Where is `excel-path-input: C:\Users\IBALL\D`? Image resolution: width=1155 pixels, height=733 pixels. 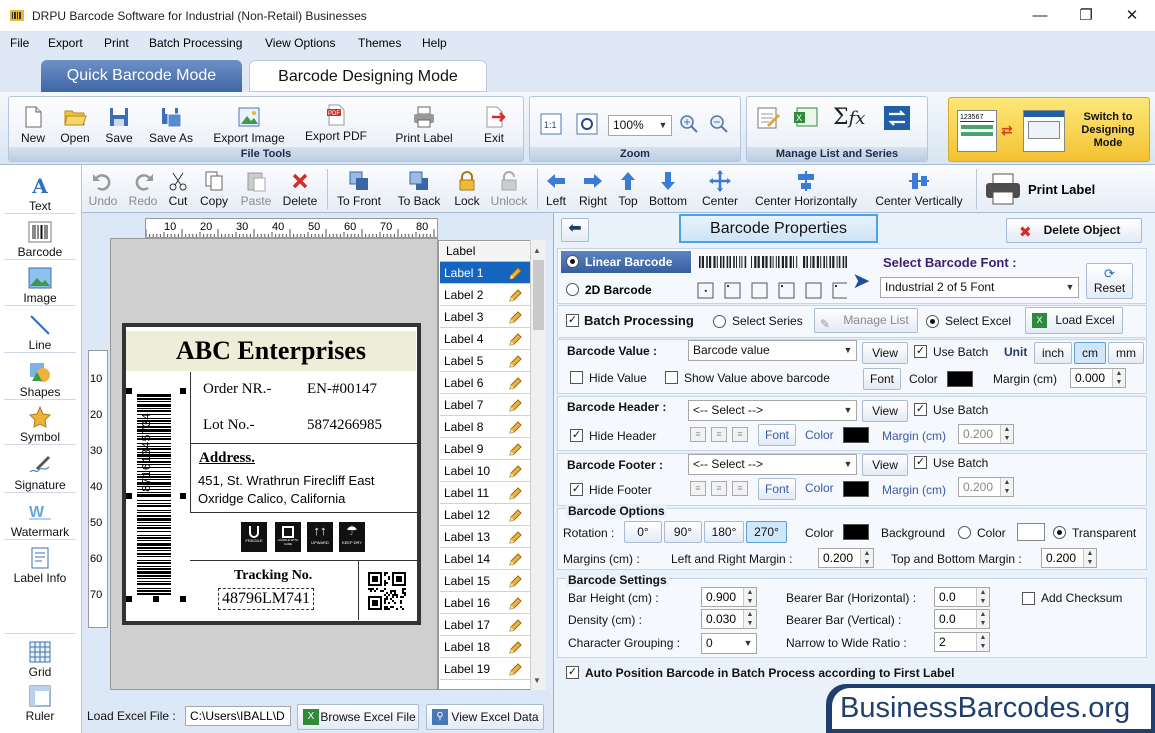 excel-path-input: C:\Users\IBALL\D is located at coordinates (238, 716).